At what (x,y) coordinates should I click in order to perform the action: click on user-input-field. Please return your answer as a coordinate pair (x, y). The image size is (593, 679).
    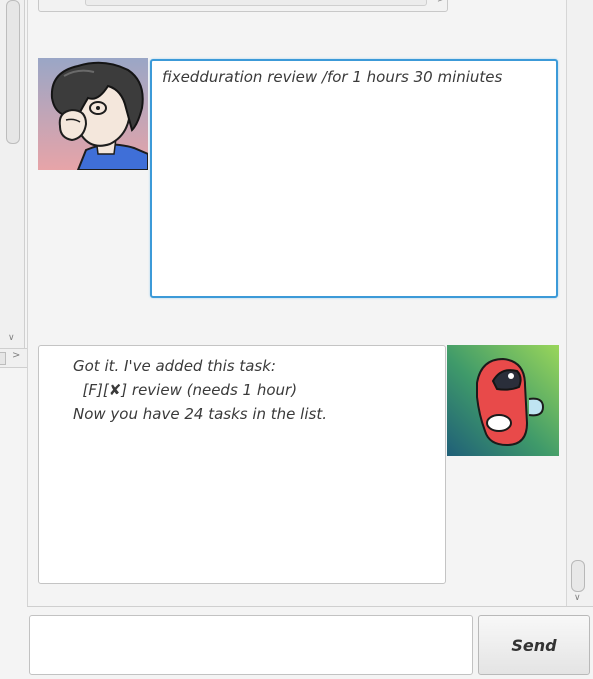
    Looking at the image, I should click on (251, 645).